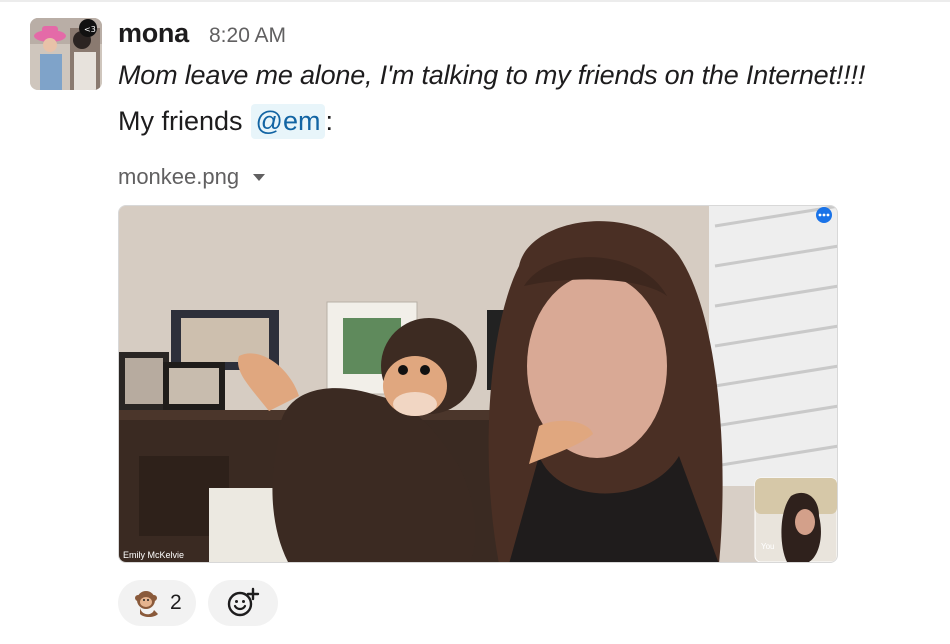 The image size is (950, 644). Describe the element at coordinates (247, 36) in the screenshot. I see `message-timestamp: 8:20 AM` at that location.